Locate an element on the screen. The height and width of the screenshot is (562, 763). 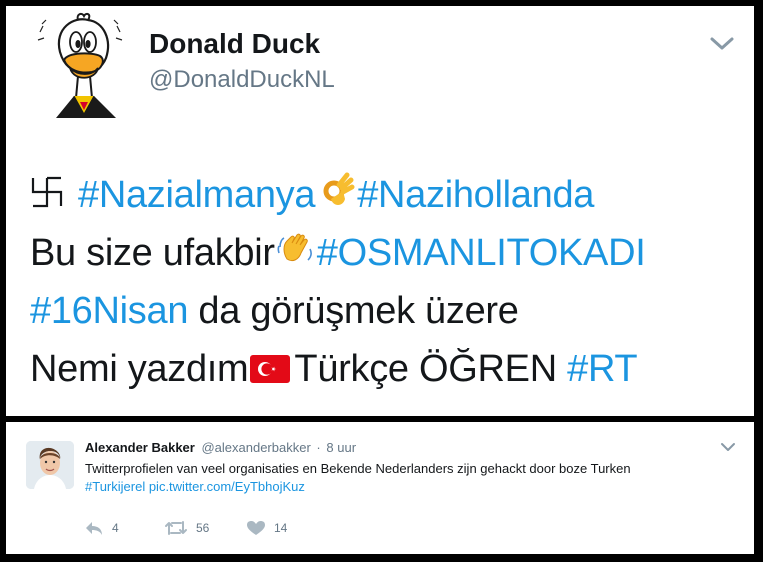
reply-button: 4 is located at coordinates (101, 528).